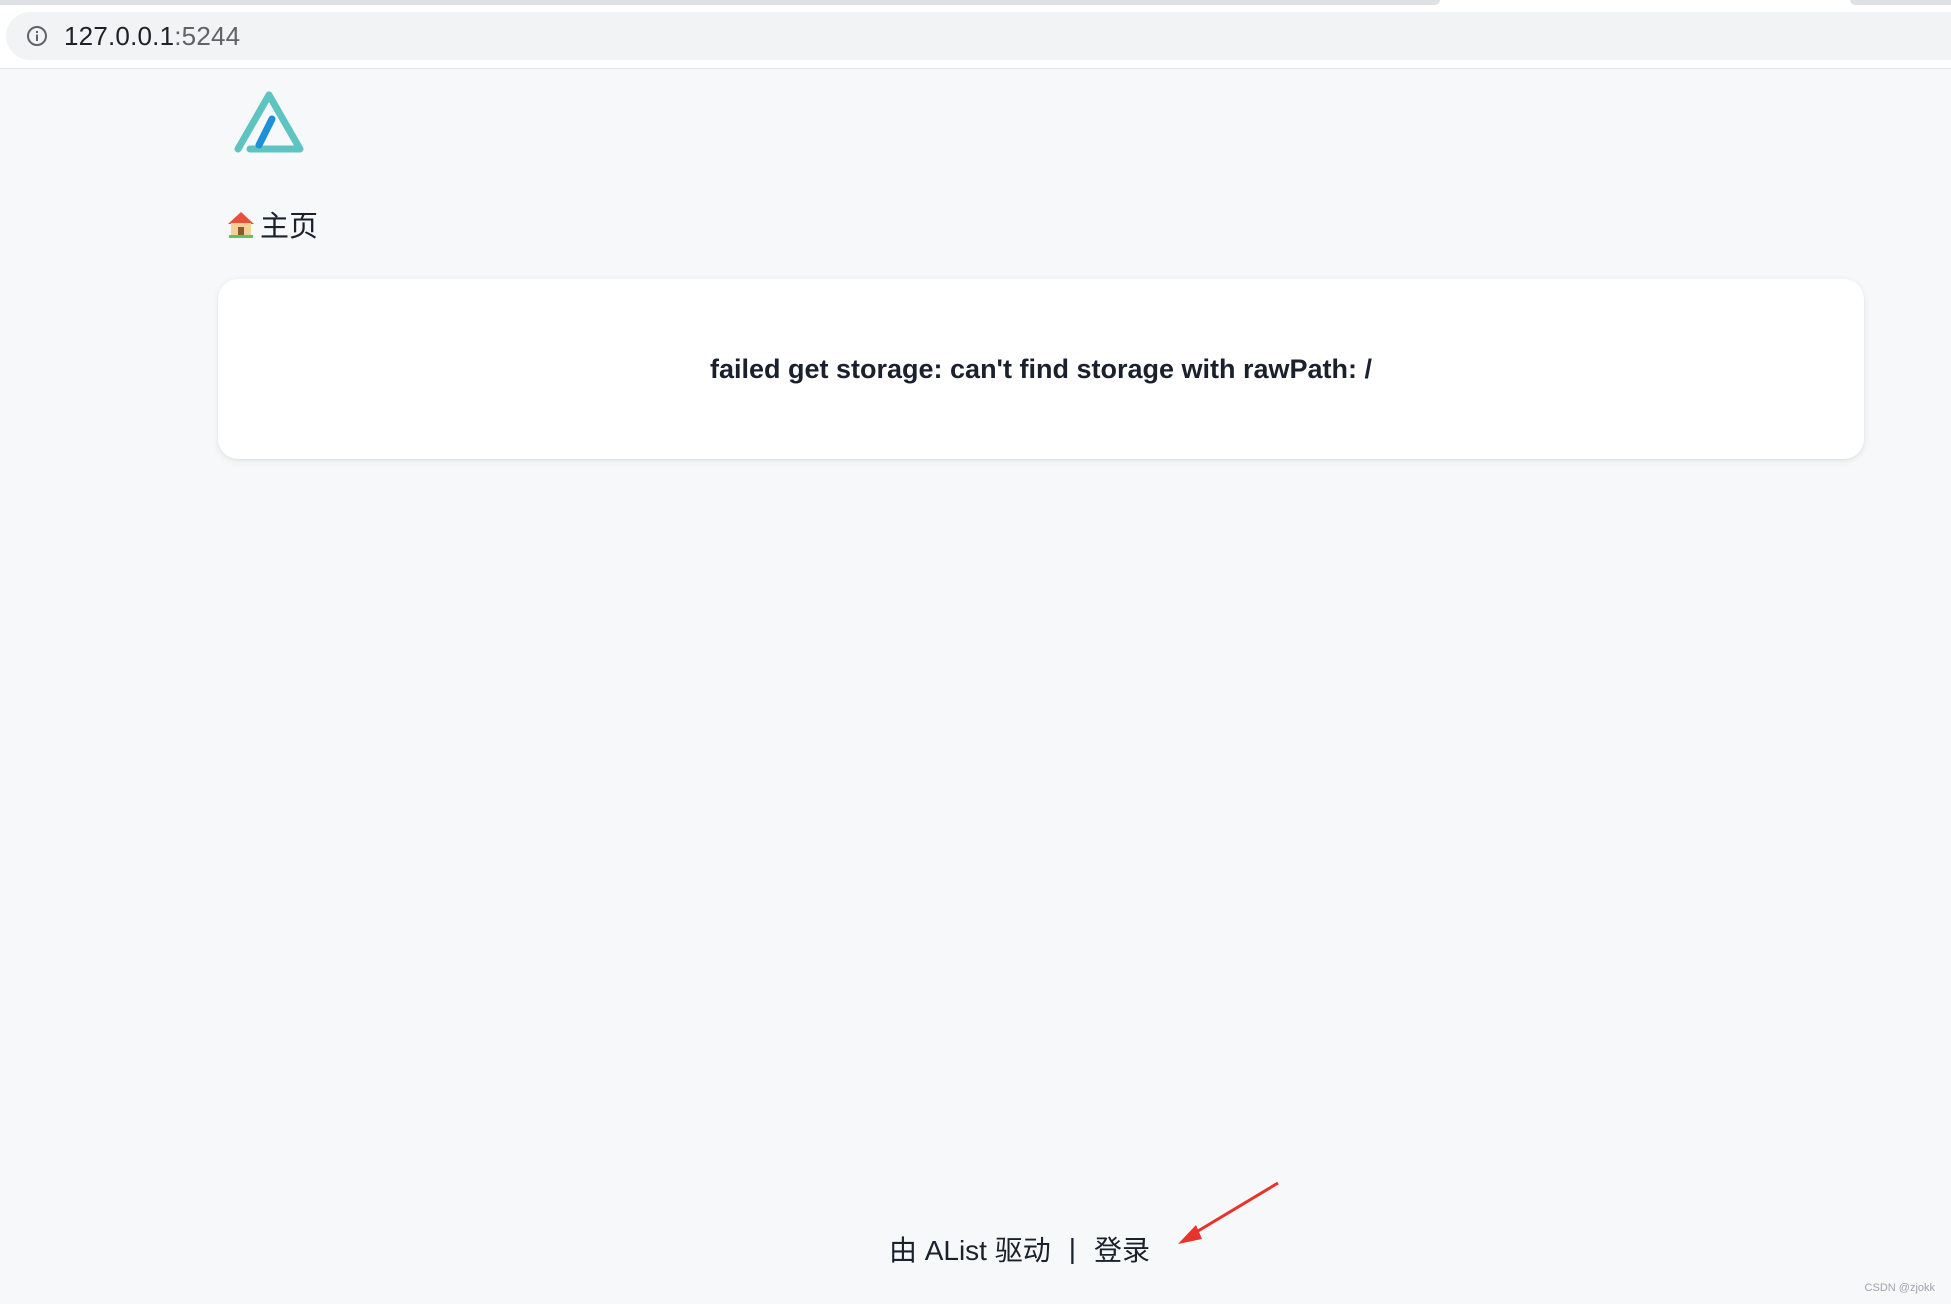  I want to click on footer: 由 AList 驱动 | 登录, so click(975, 1249).